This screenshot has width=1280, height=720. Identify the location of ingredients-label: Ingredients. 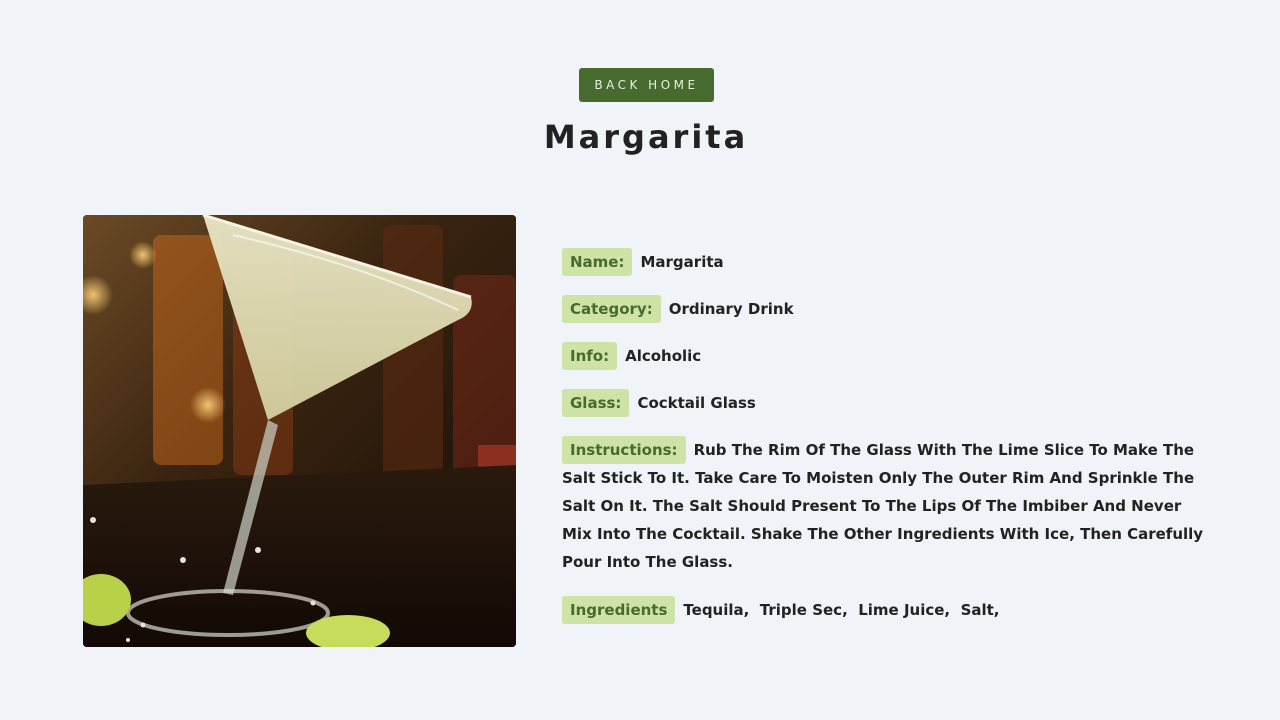
(619, 610).